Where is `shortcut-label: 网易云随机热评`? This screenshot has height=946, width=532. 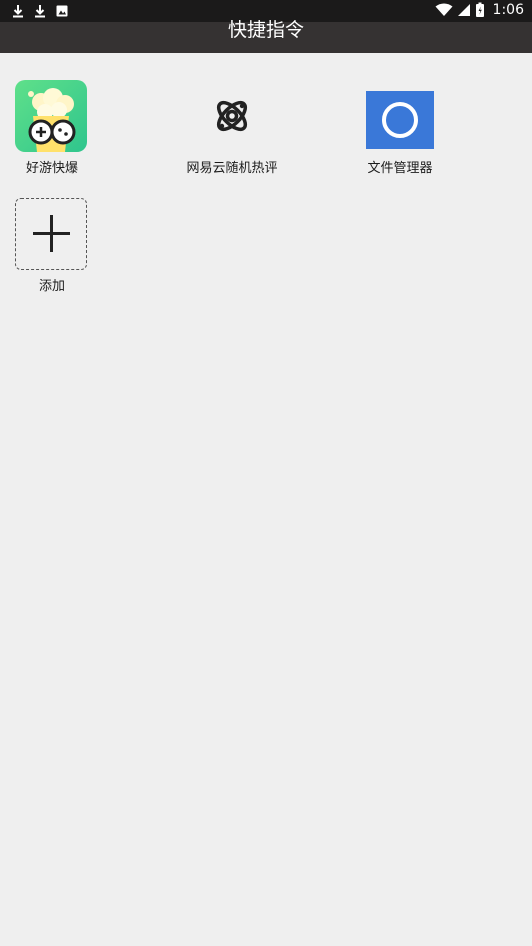
shortcut-label: 网易云随机热评 is located at coordinates (232, 168).